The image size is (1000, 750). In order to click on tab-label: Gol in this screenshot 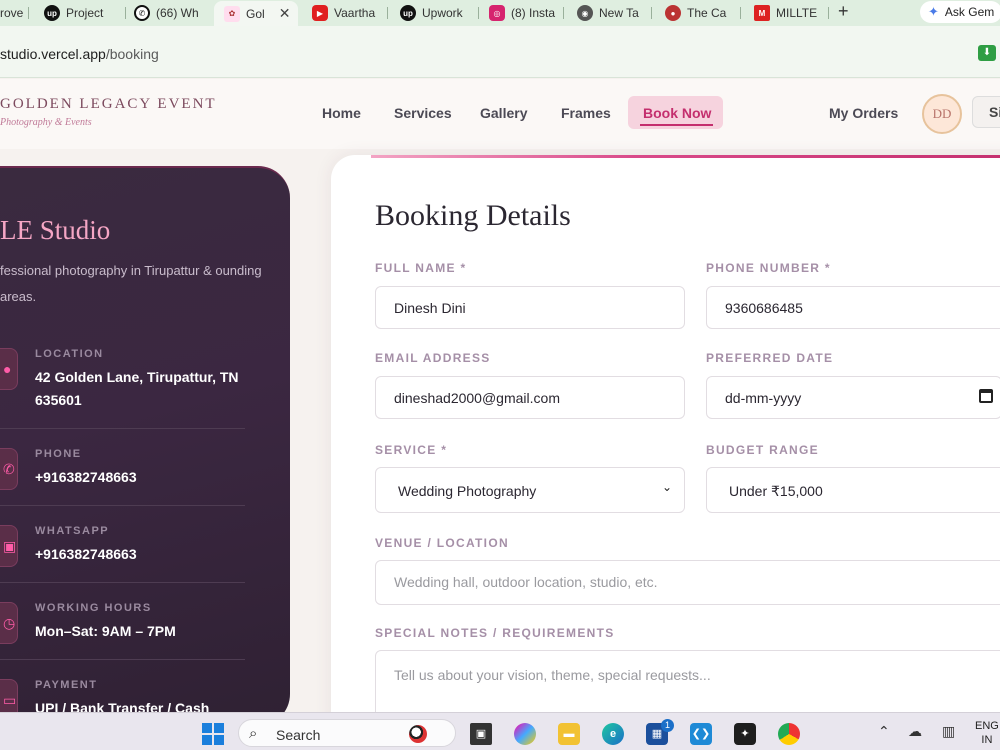, I will do `click(255, 13)`.